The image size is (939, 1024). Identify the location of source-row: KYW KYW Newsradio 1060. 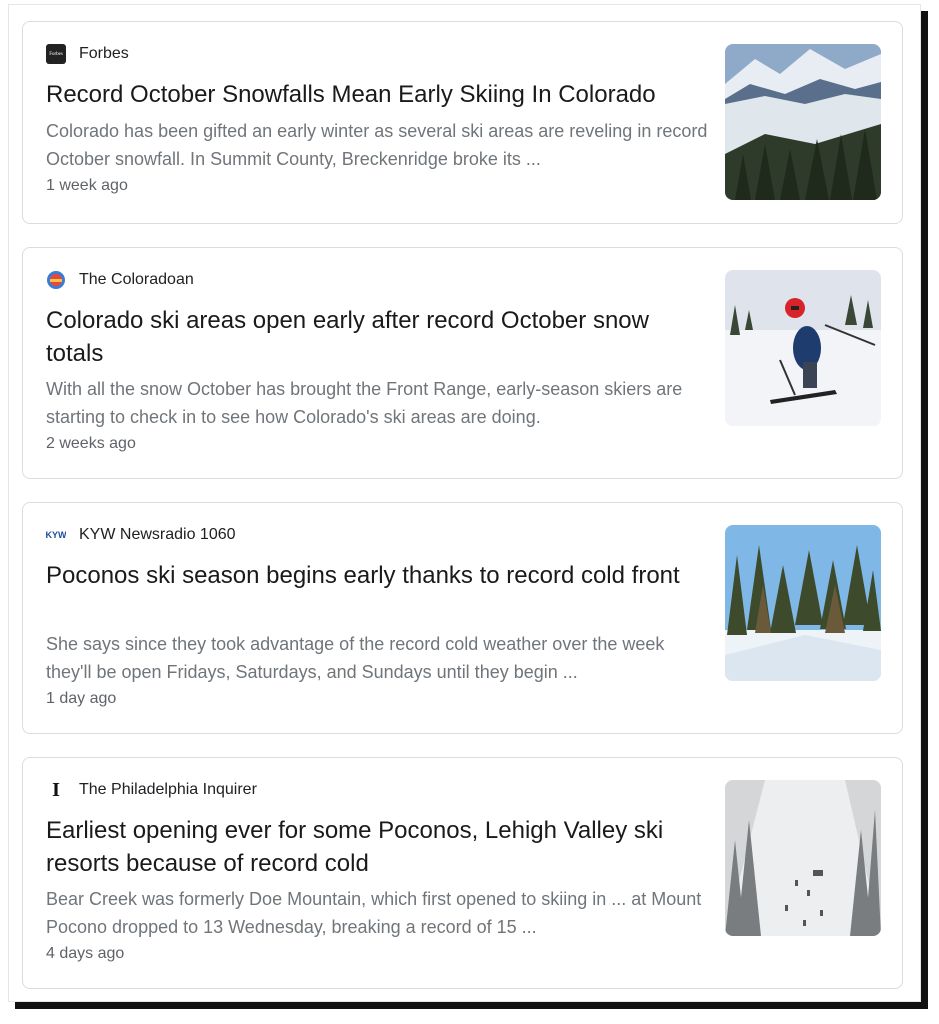
(141, 535).